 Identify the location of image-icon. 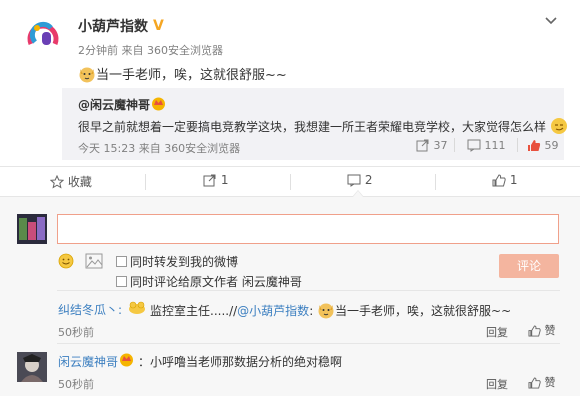
(94, 261).